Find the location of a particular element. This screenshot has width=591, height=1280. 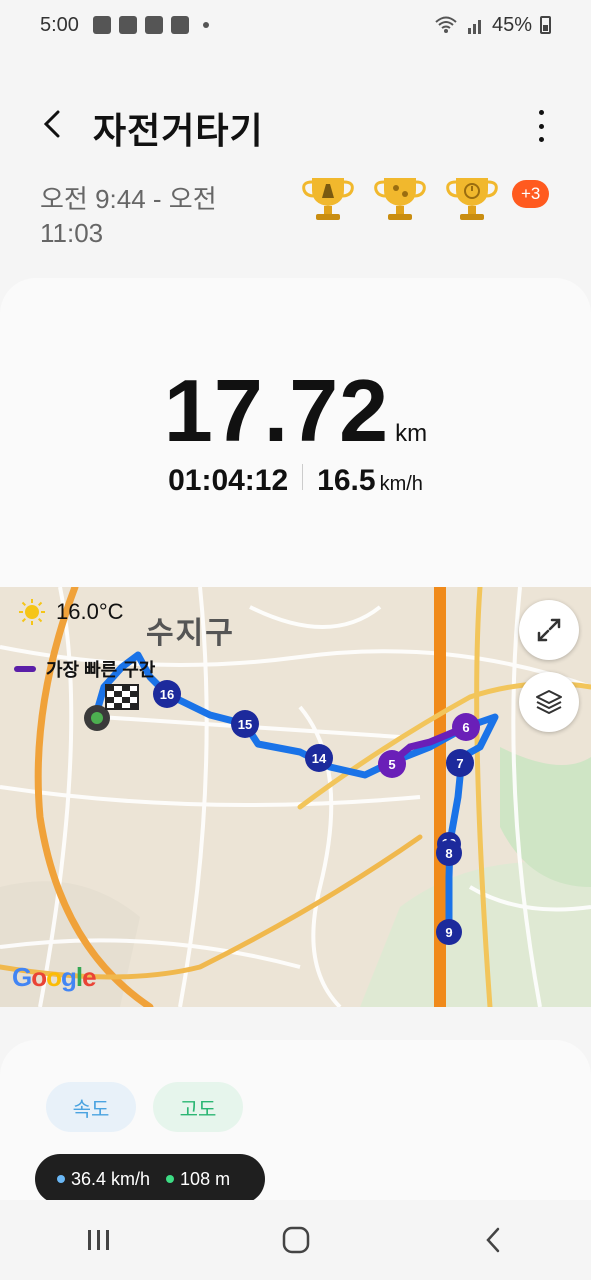

svg-text: 5 is located at coordinates (391, 764).